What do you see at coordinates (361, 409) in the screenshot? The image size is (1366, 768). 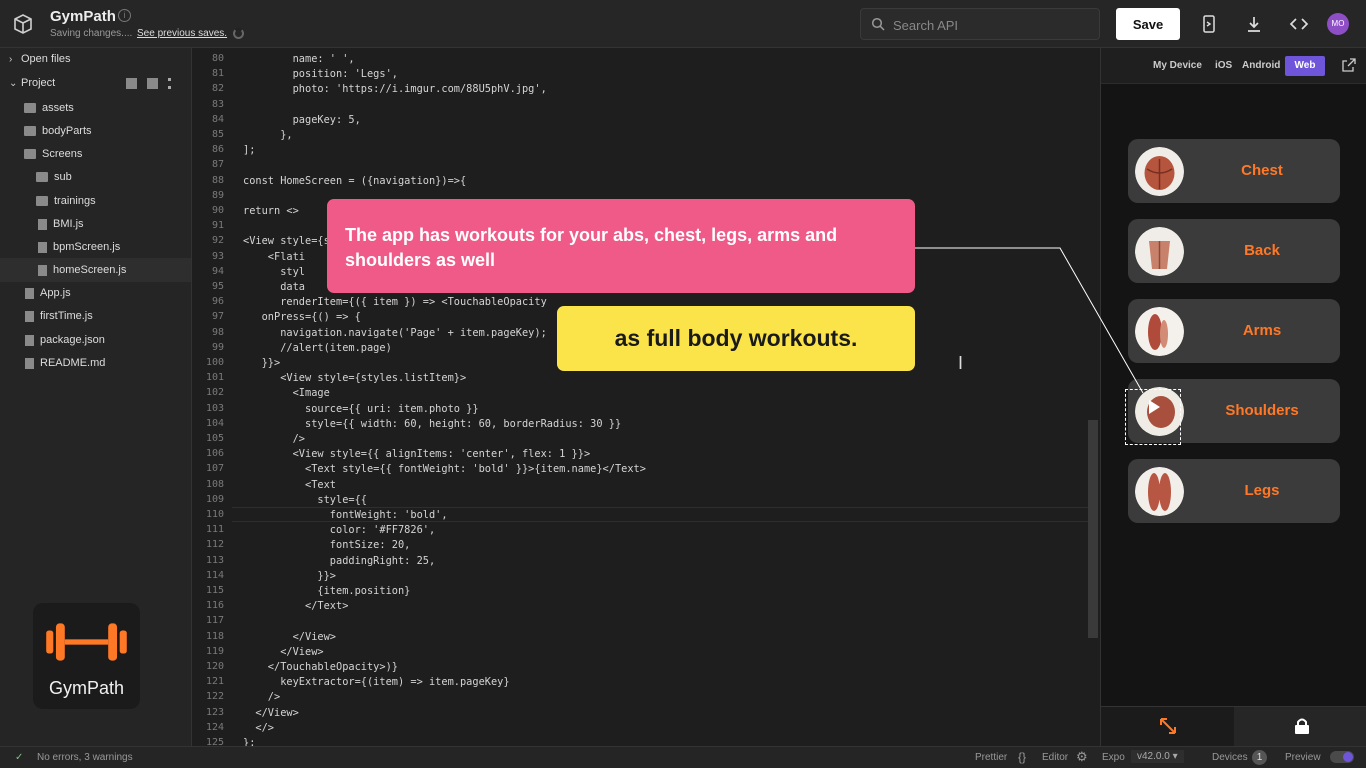 I see `code-line: source={{ uri: item.photo }}` at bounding box center [361, 409].